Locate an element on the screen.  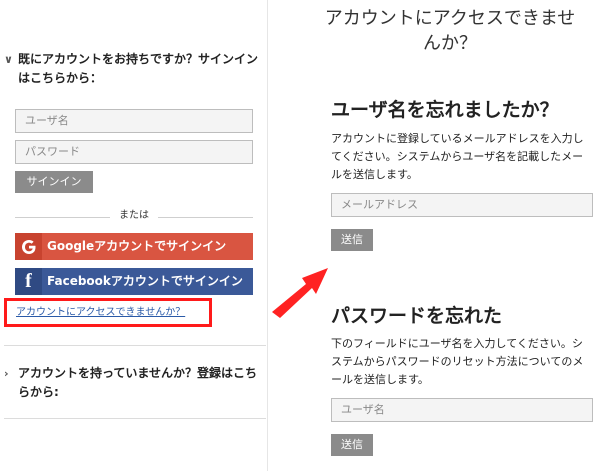
google-signin-label: Googleアカウントでサインイン is located at coordinates (137, 246).